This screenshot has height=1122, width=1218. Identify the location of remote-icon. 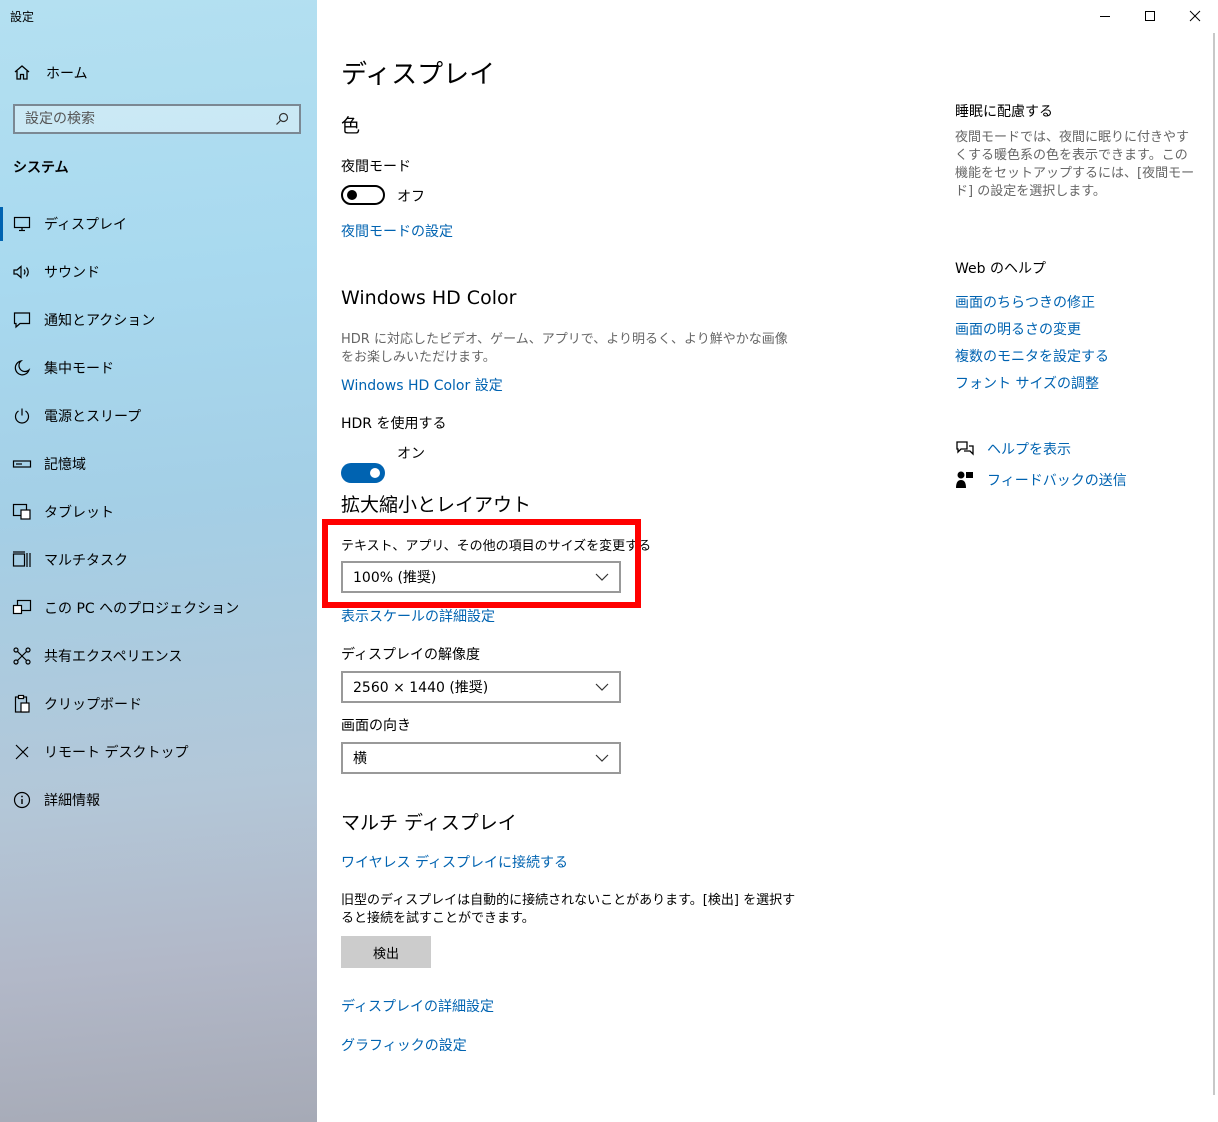
(22, 752).